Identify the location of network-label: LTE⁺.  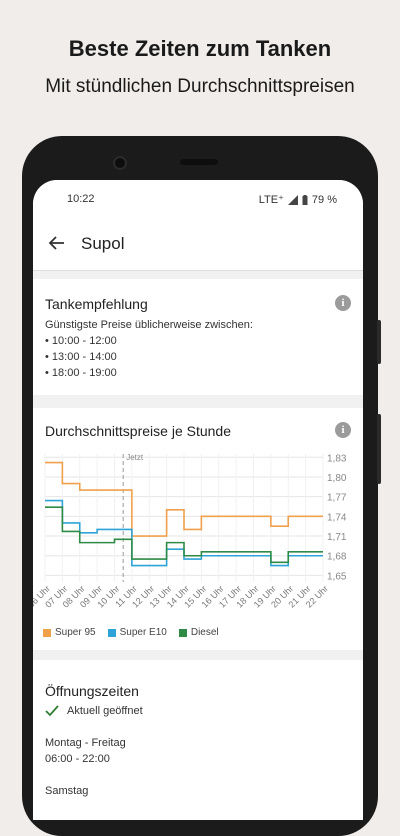
(271, 200).